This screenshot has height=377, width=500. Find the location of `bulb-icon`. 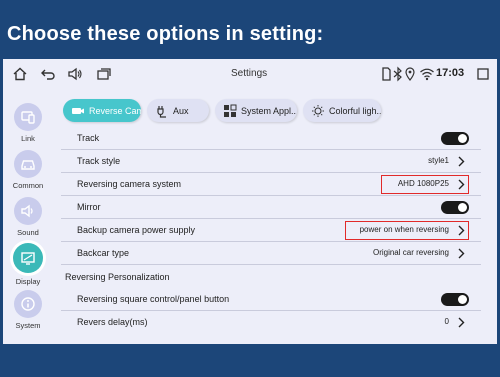

bulb-icon is located at coordinates (318, 110).